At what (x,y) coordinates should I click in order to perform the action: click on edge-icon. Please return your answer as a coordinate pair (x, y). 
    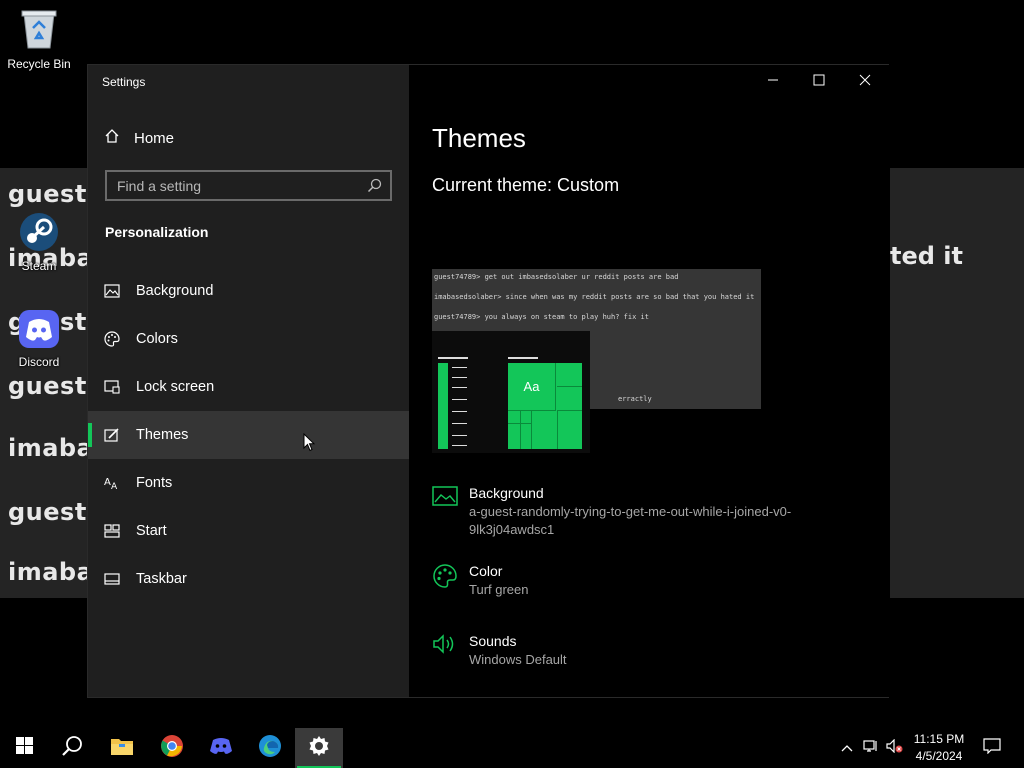
    Looking at the image, I should click on (270, 748).